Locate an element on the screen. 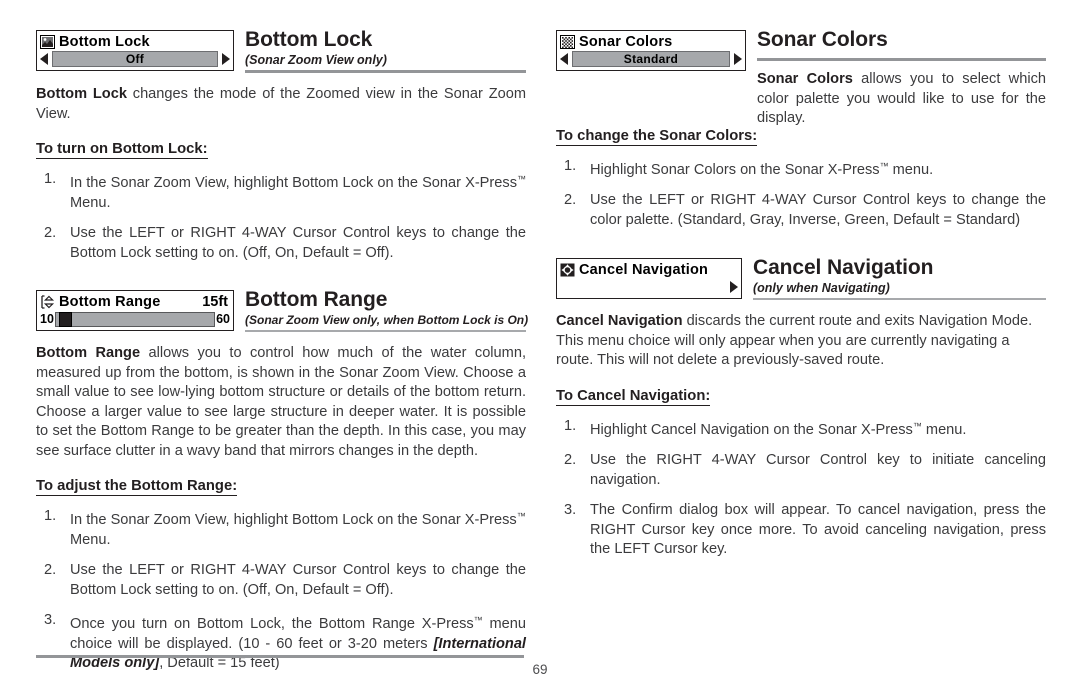 The height and width of the screenshot is (698, 1080). section-note: (Sonar Zoom View only) is located at coordinates (316, 60).